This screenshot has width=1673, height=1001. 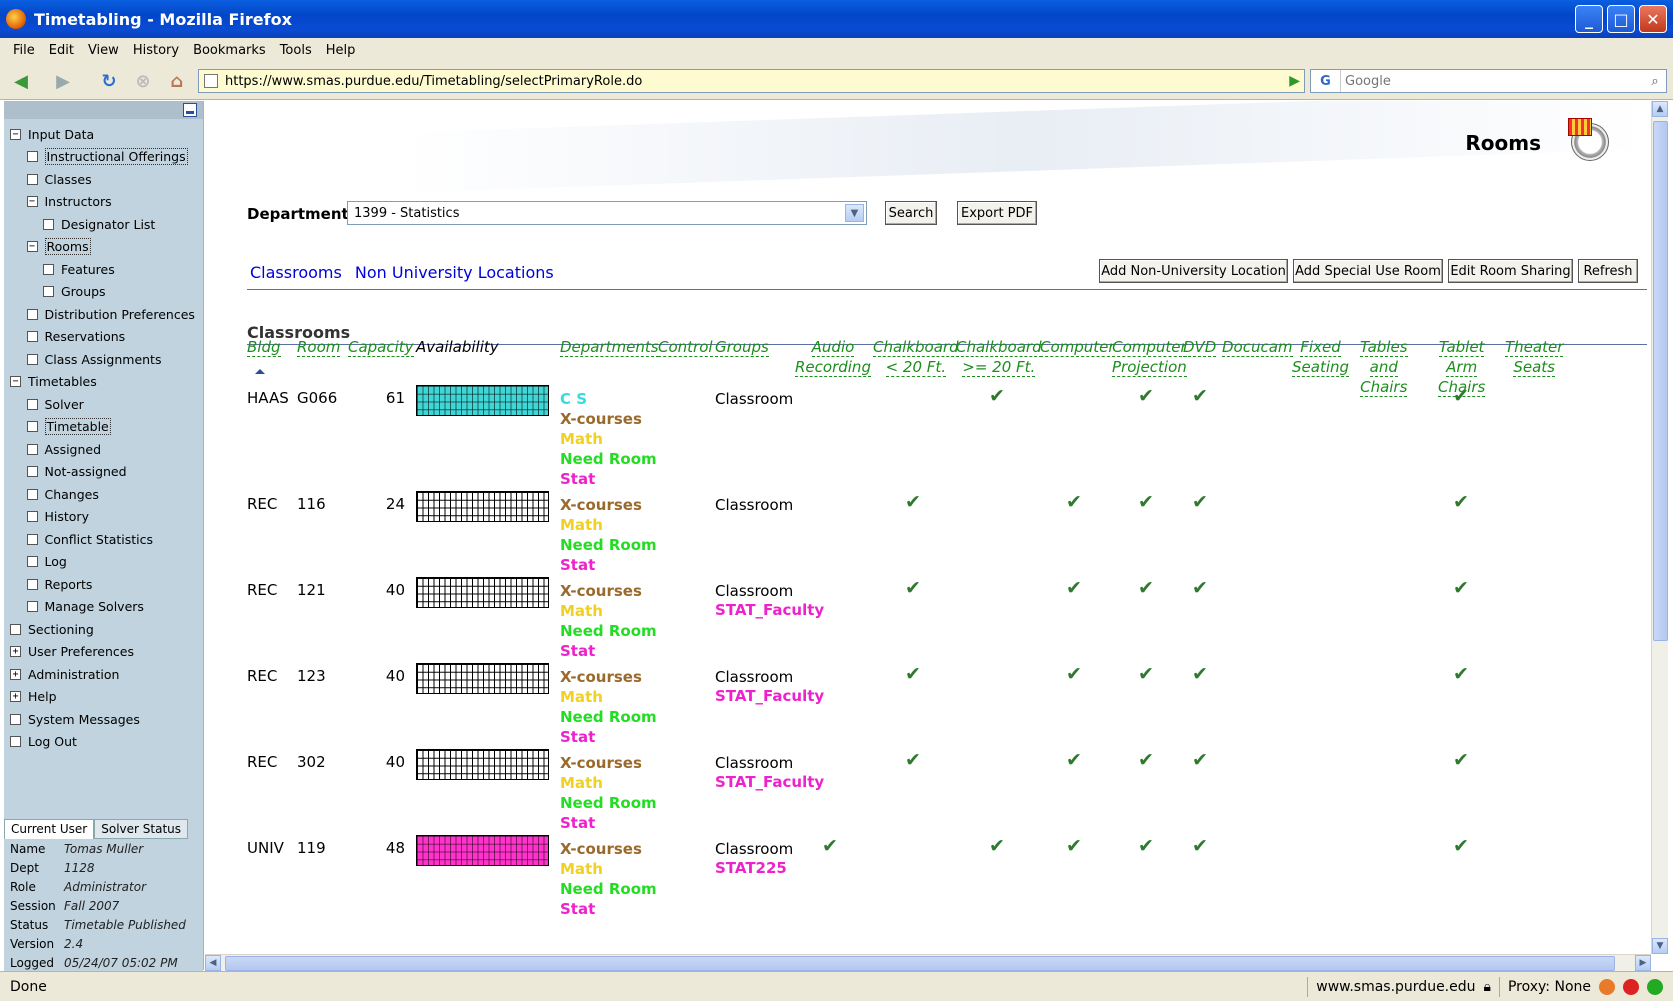 What do you see at coordinates (1621, 19) in the screenshot?
I see `maximize-button: □` at bounding box center [1621, 19].